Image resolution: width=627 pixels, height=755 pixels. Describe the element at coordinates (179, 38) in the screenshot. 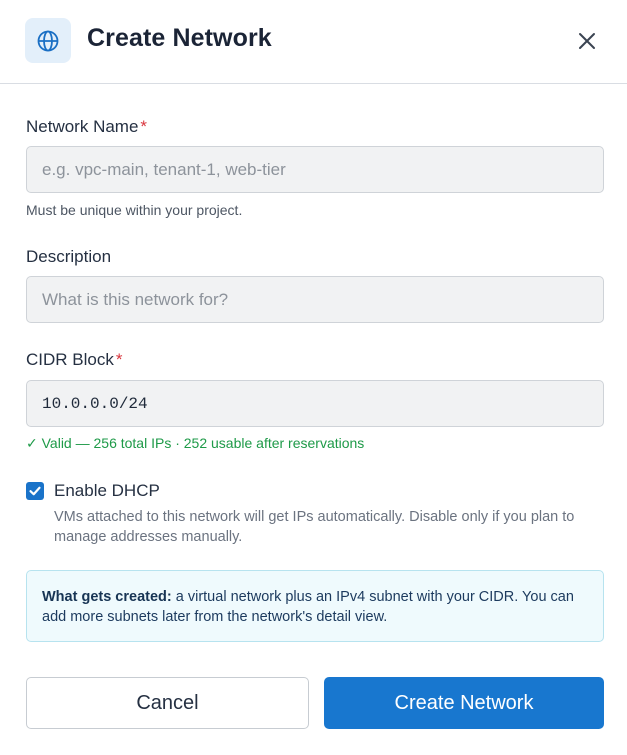

I see `dialog-title: Create Network` at that location.